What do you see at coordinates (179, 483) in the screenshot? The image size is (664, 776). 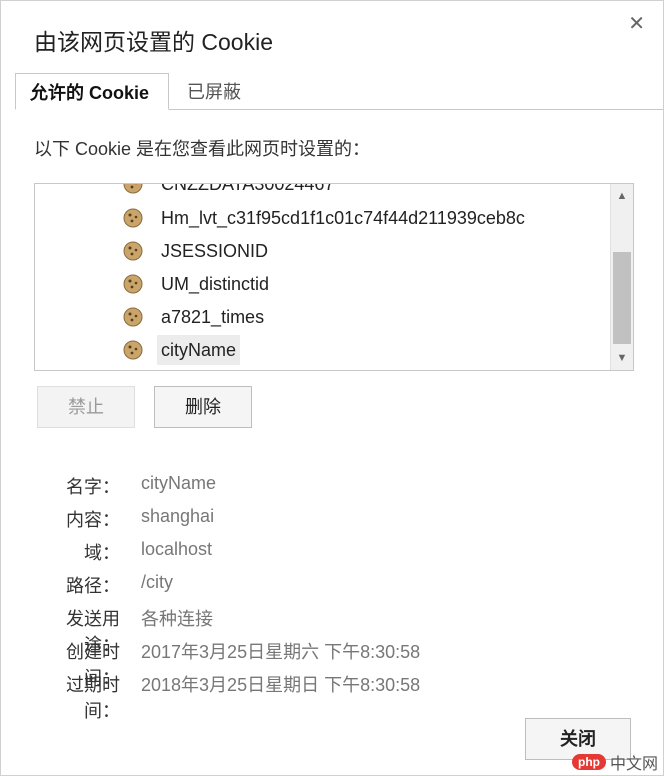 I see `detail-value-name: cityName` at bounding box center [179, 483].